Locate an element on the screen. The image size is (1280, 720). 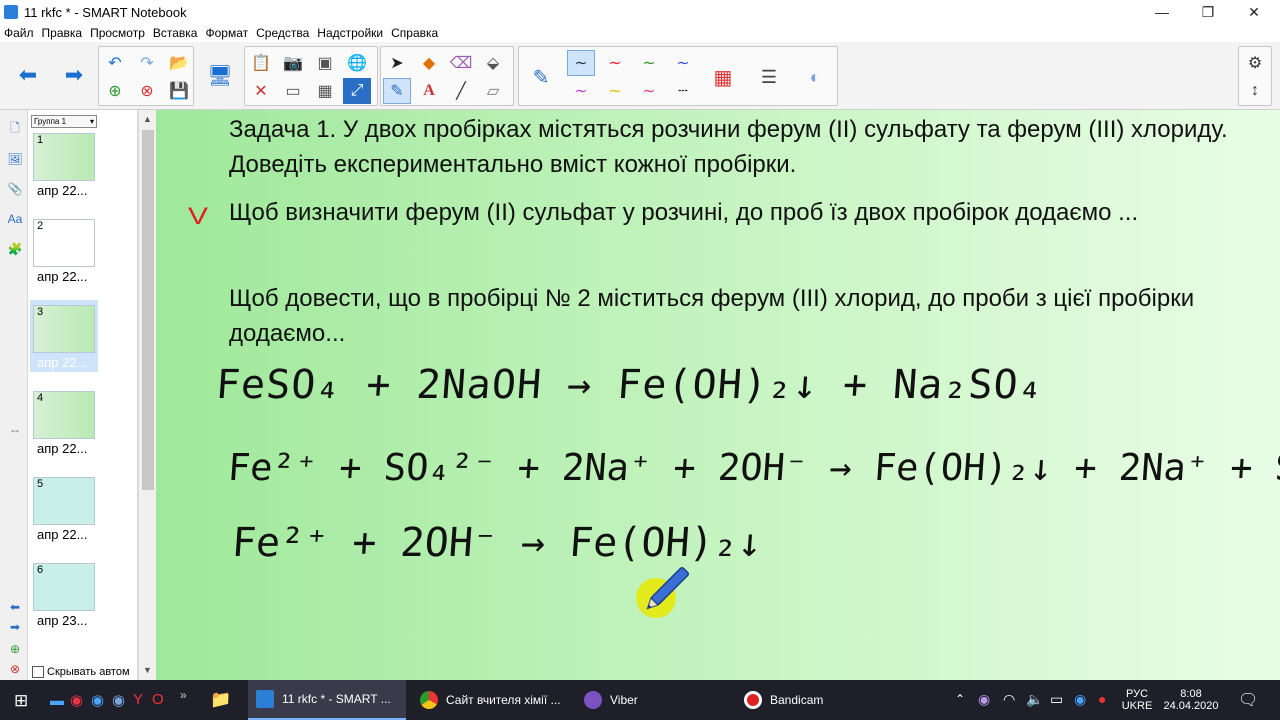
text-icon: A is located at coordinates (429, 91).